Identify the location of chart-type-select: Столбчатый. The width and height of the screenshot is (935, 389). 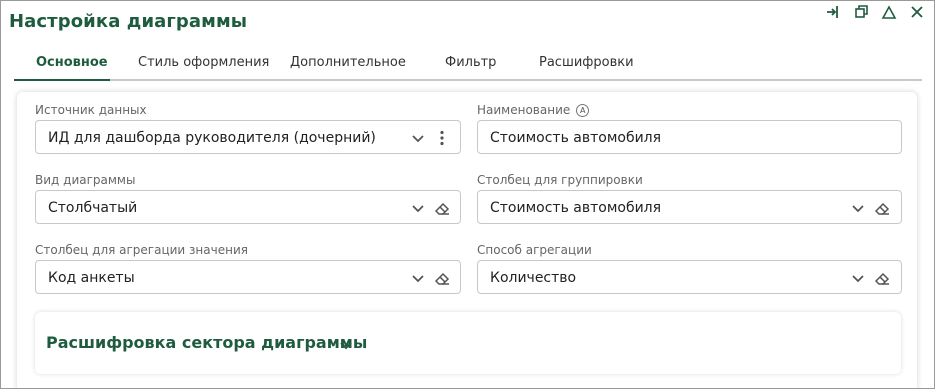
(248, 207).